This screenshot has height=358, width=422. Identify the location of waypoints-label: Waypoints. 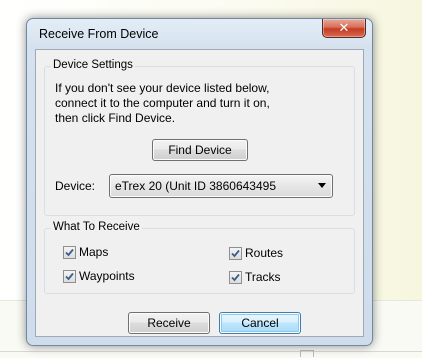
(107, 276).